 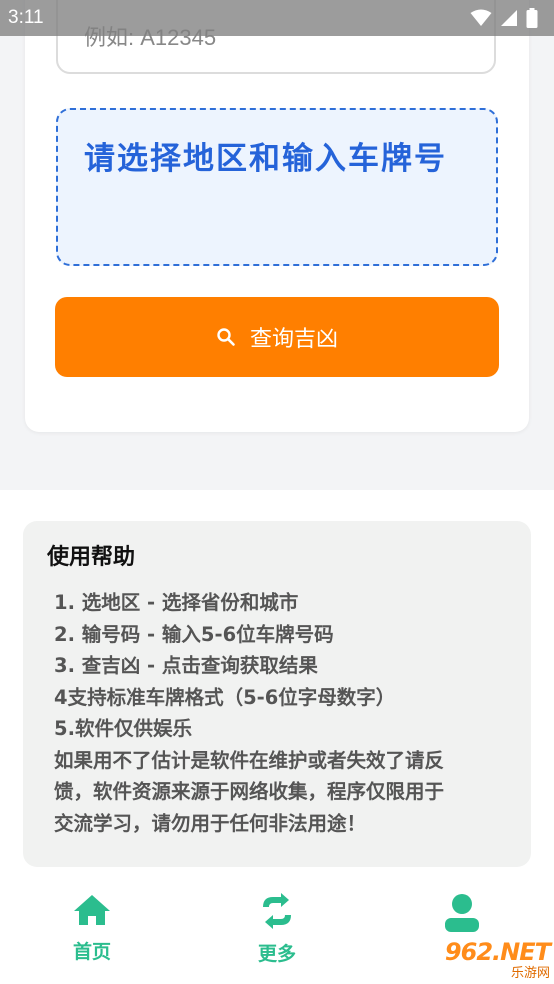 What do you see at coordinates (277, 18) in the screenshot?
I see `status-bar: 3:11` at bounding box center [277, 18].